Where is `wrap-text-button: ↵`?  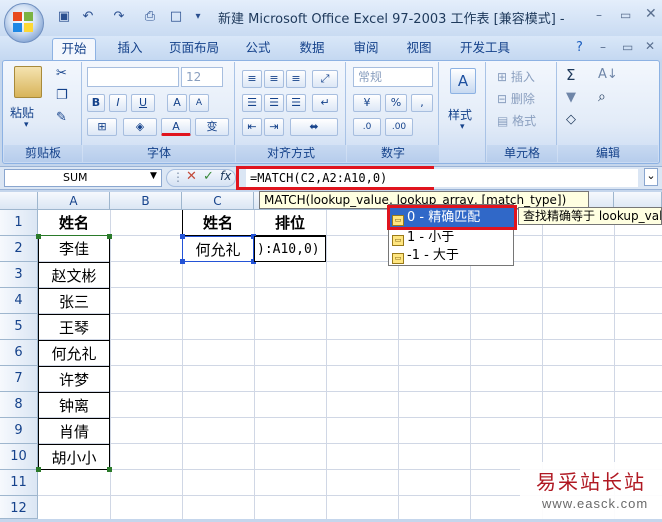 wrap-text-button: ↵ is located at coordinates (325, 103).